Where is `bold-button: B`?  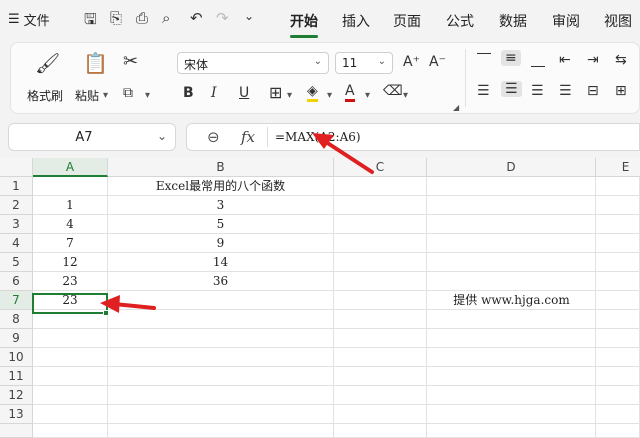 bold-button: B is located at coordinates (188, 93).